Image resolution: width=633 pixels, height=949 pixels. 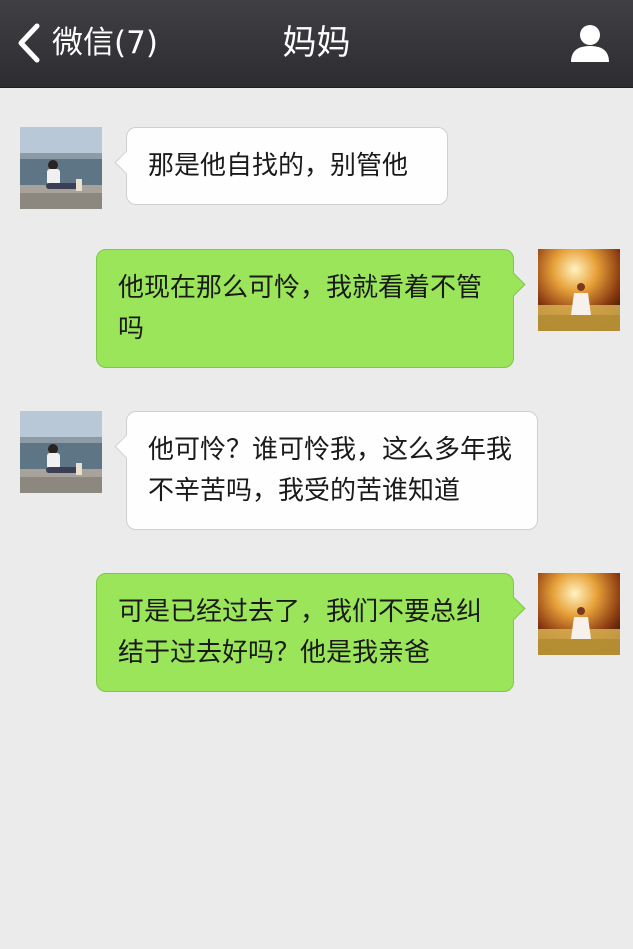 What do you see at coordinates (105, 43) in the screenshot?
I see `back-label: 微信(7)` at bounding box center [105, 43].